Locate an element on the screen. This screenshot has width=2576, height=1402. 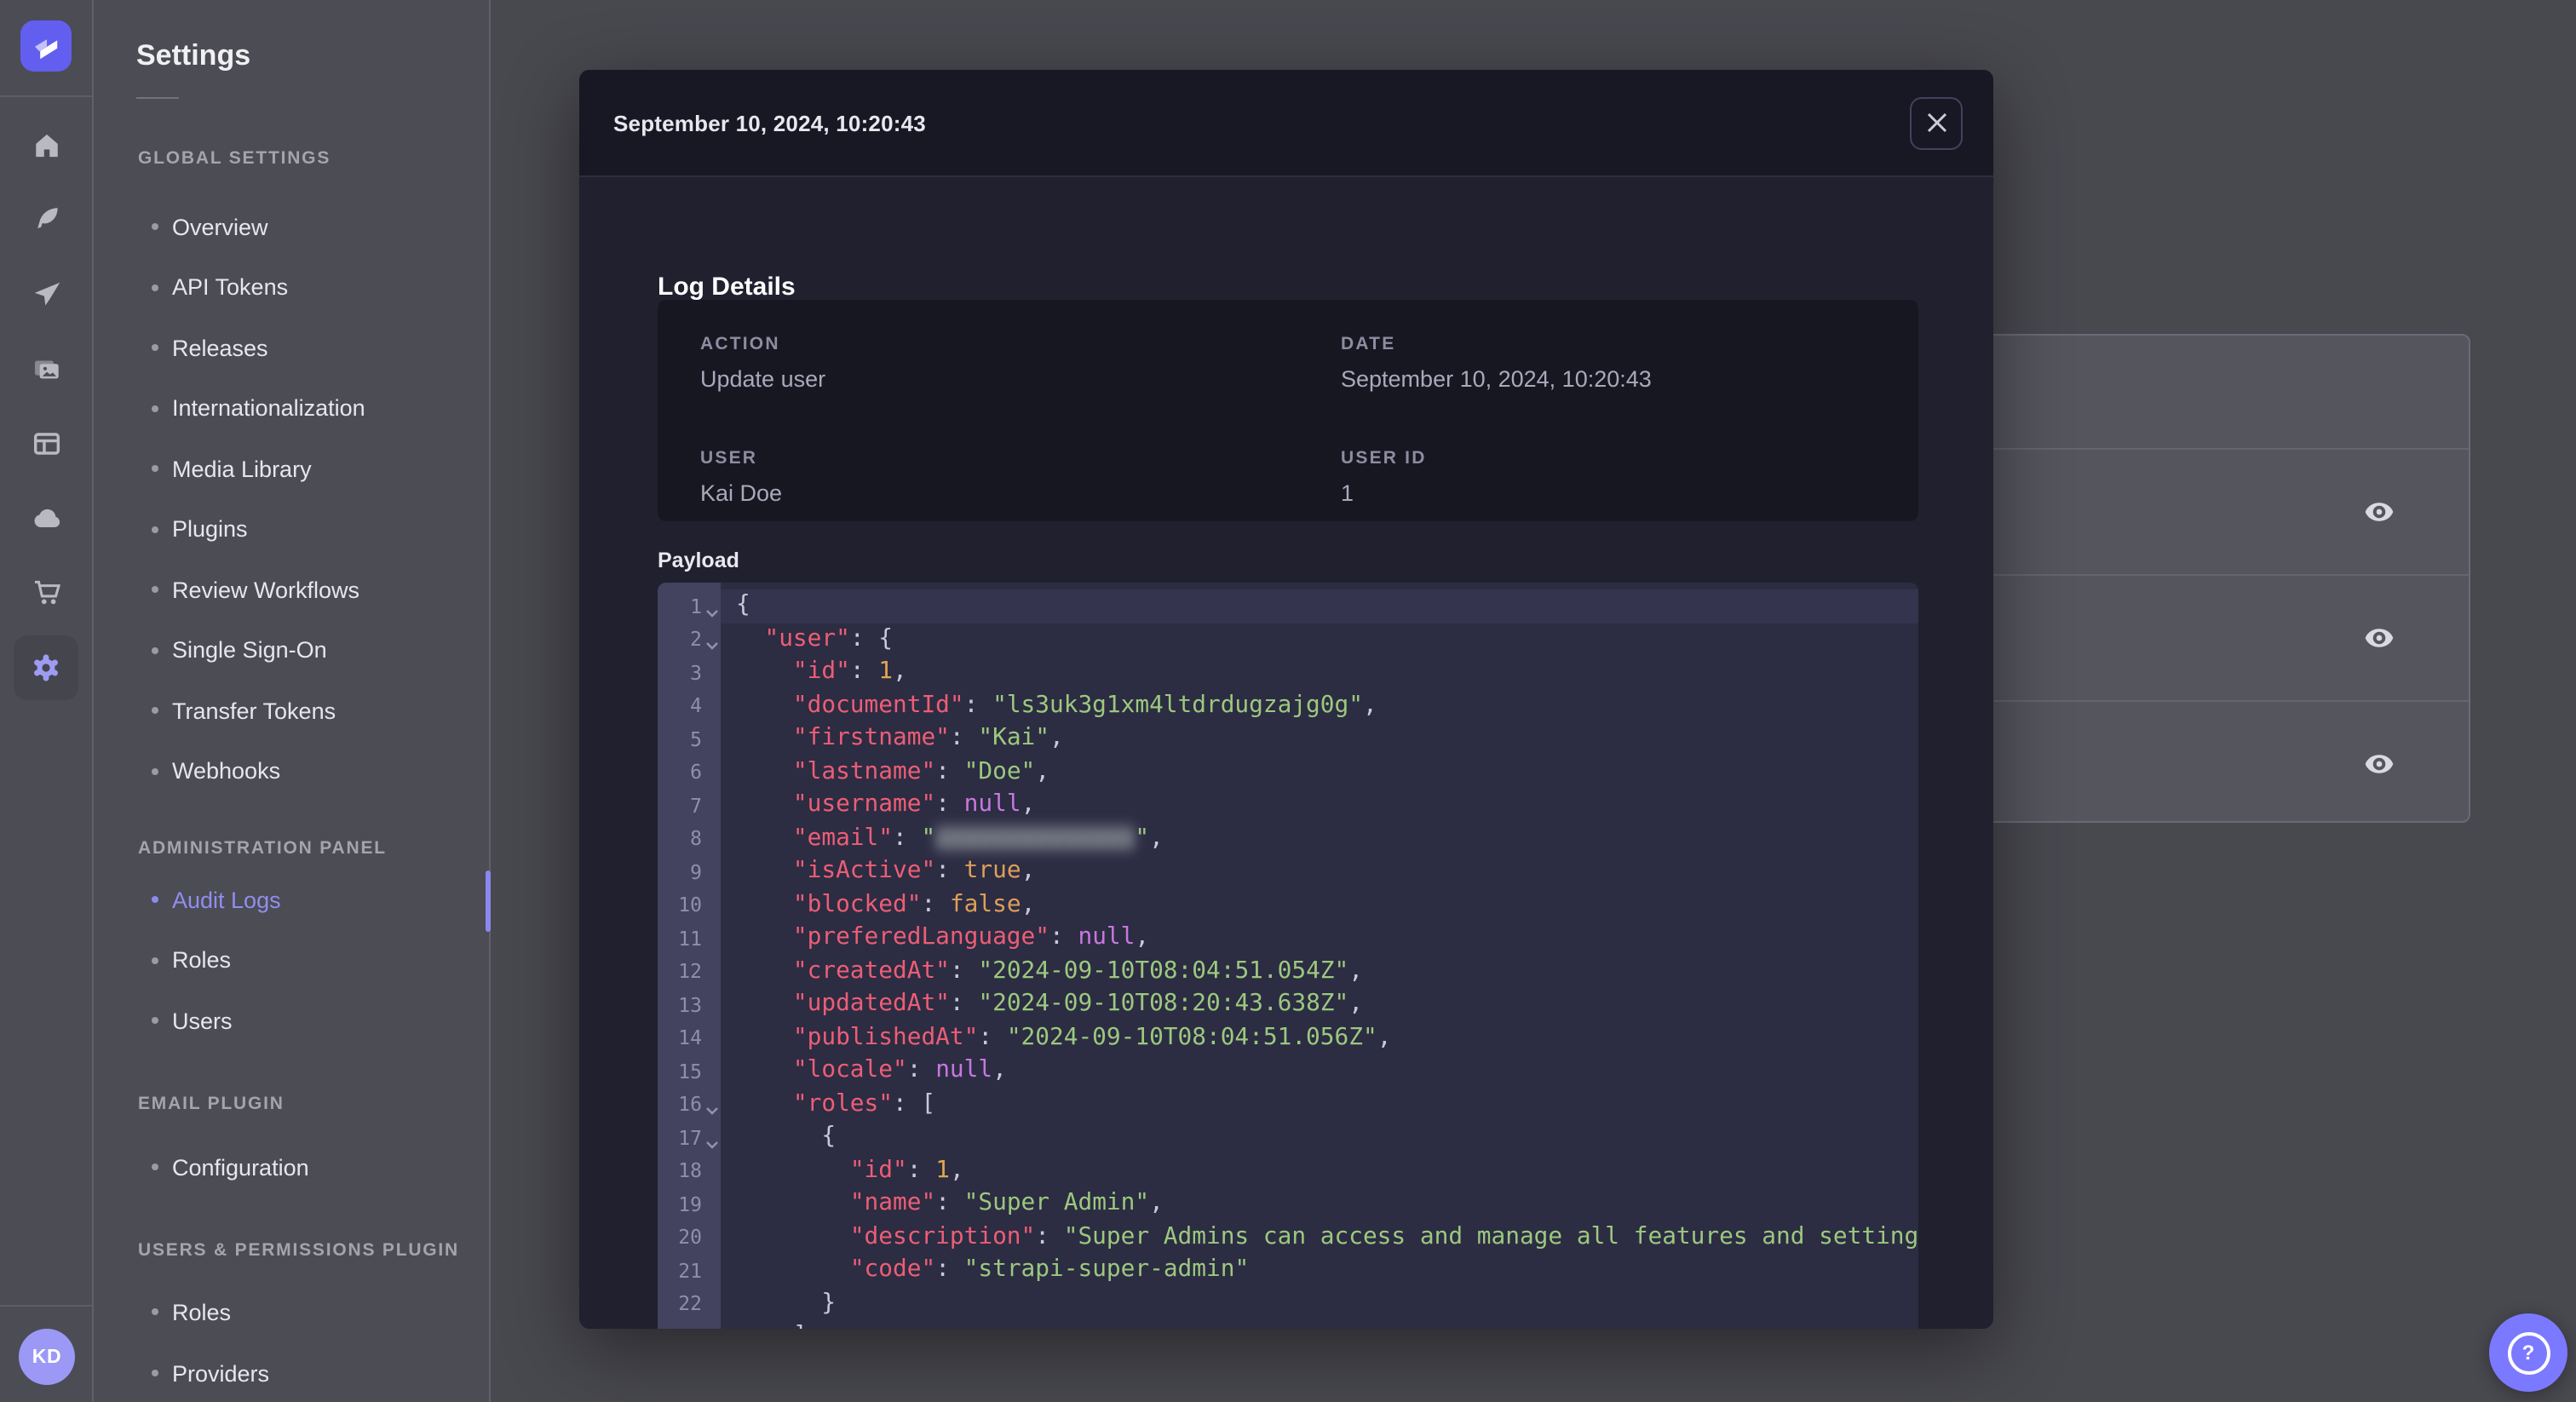
line-number: 19 is located at coordinates (690, 1204).